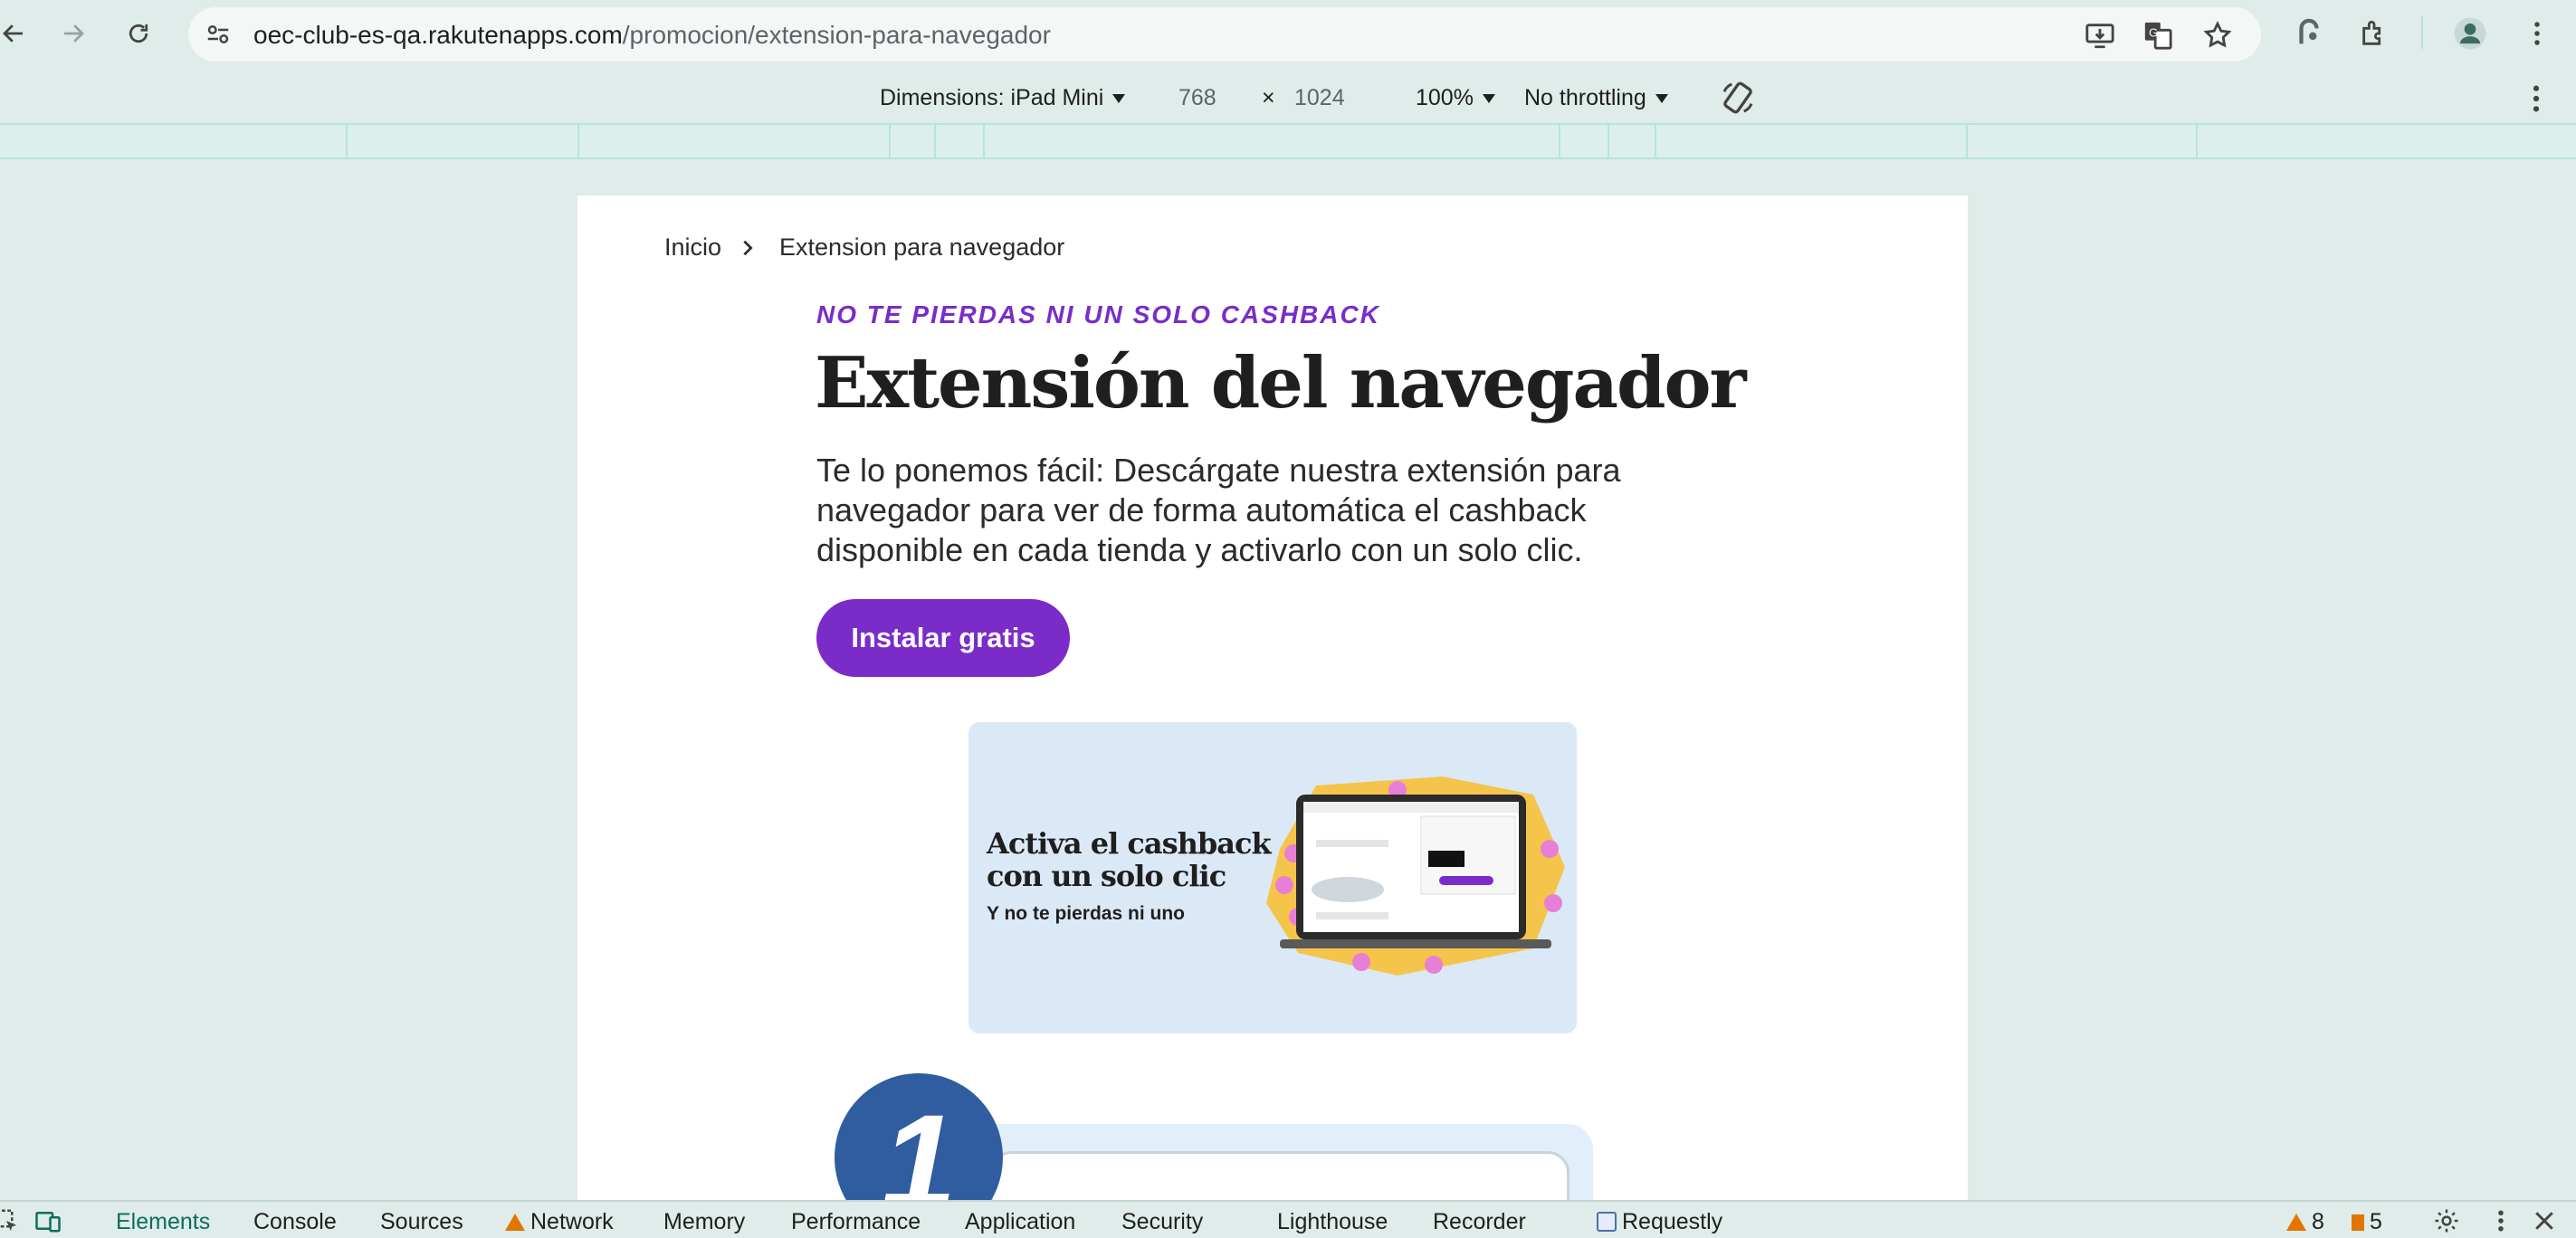 The image size is (2576, 1238). I want to click on issues-count: 5, so click(2376, 1221).